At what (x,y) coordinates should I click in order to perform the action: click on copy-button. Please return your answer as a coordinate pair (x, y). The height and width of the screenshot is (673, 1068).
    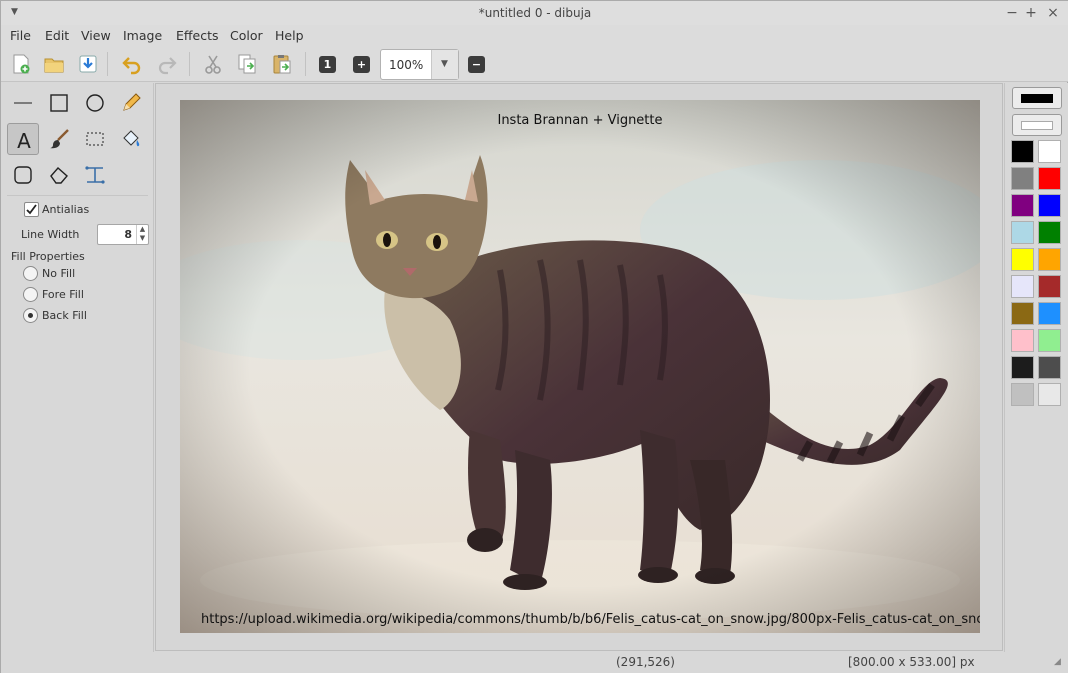
    Looking at the image, I should click on (247, 64).